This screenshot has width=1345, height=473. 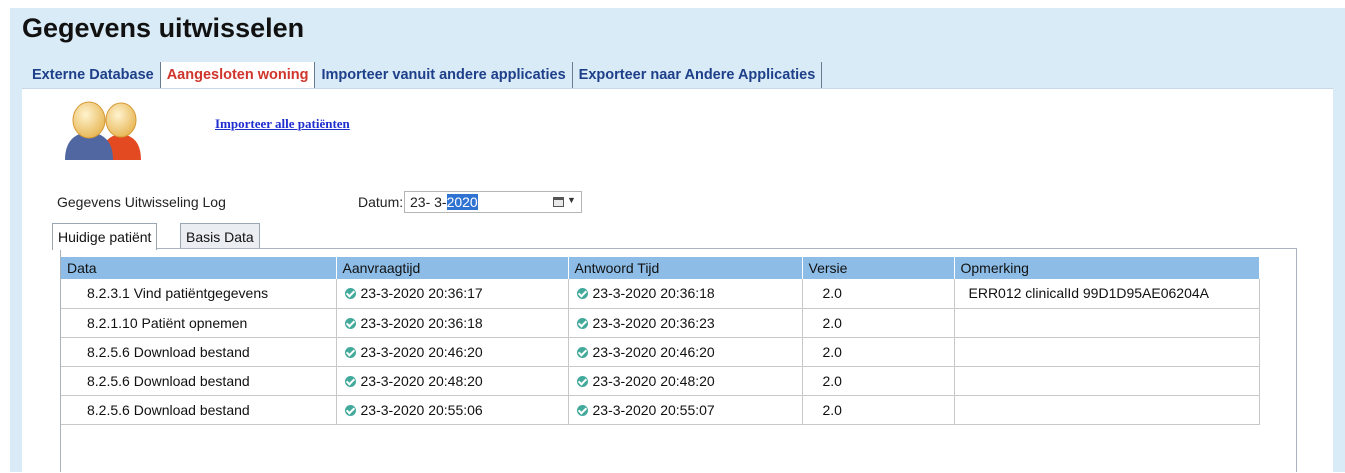 I want to click on tab-exporteer: Exporteer naar Andere Applicaties, so click(x=698, y=75).